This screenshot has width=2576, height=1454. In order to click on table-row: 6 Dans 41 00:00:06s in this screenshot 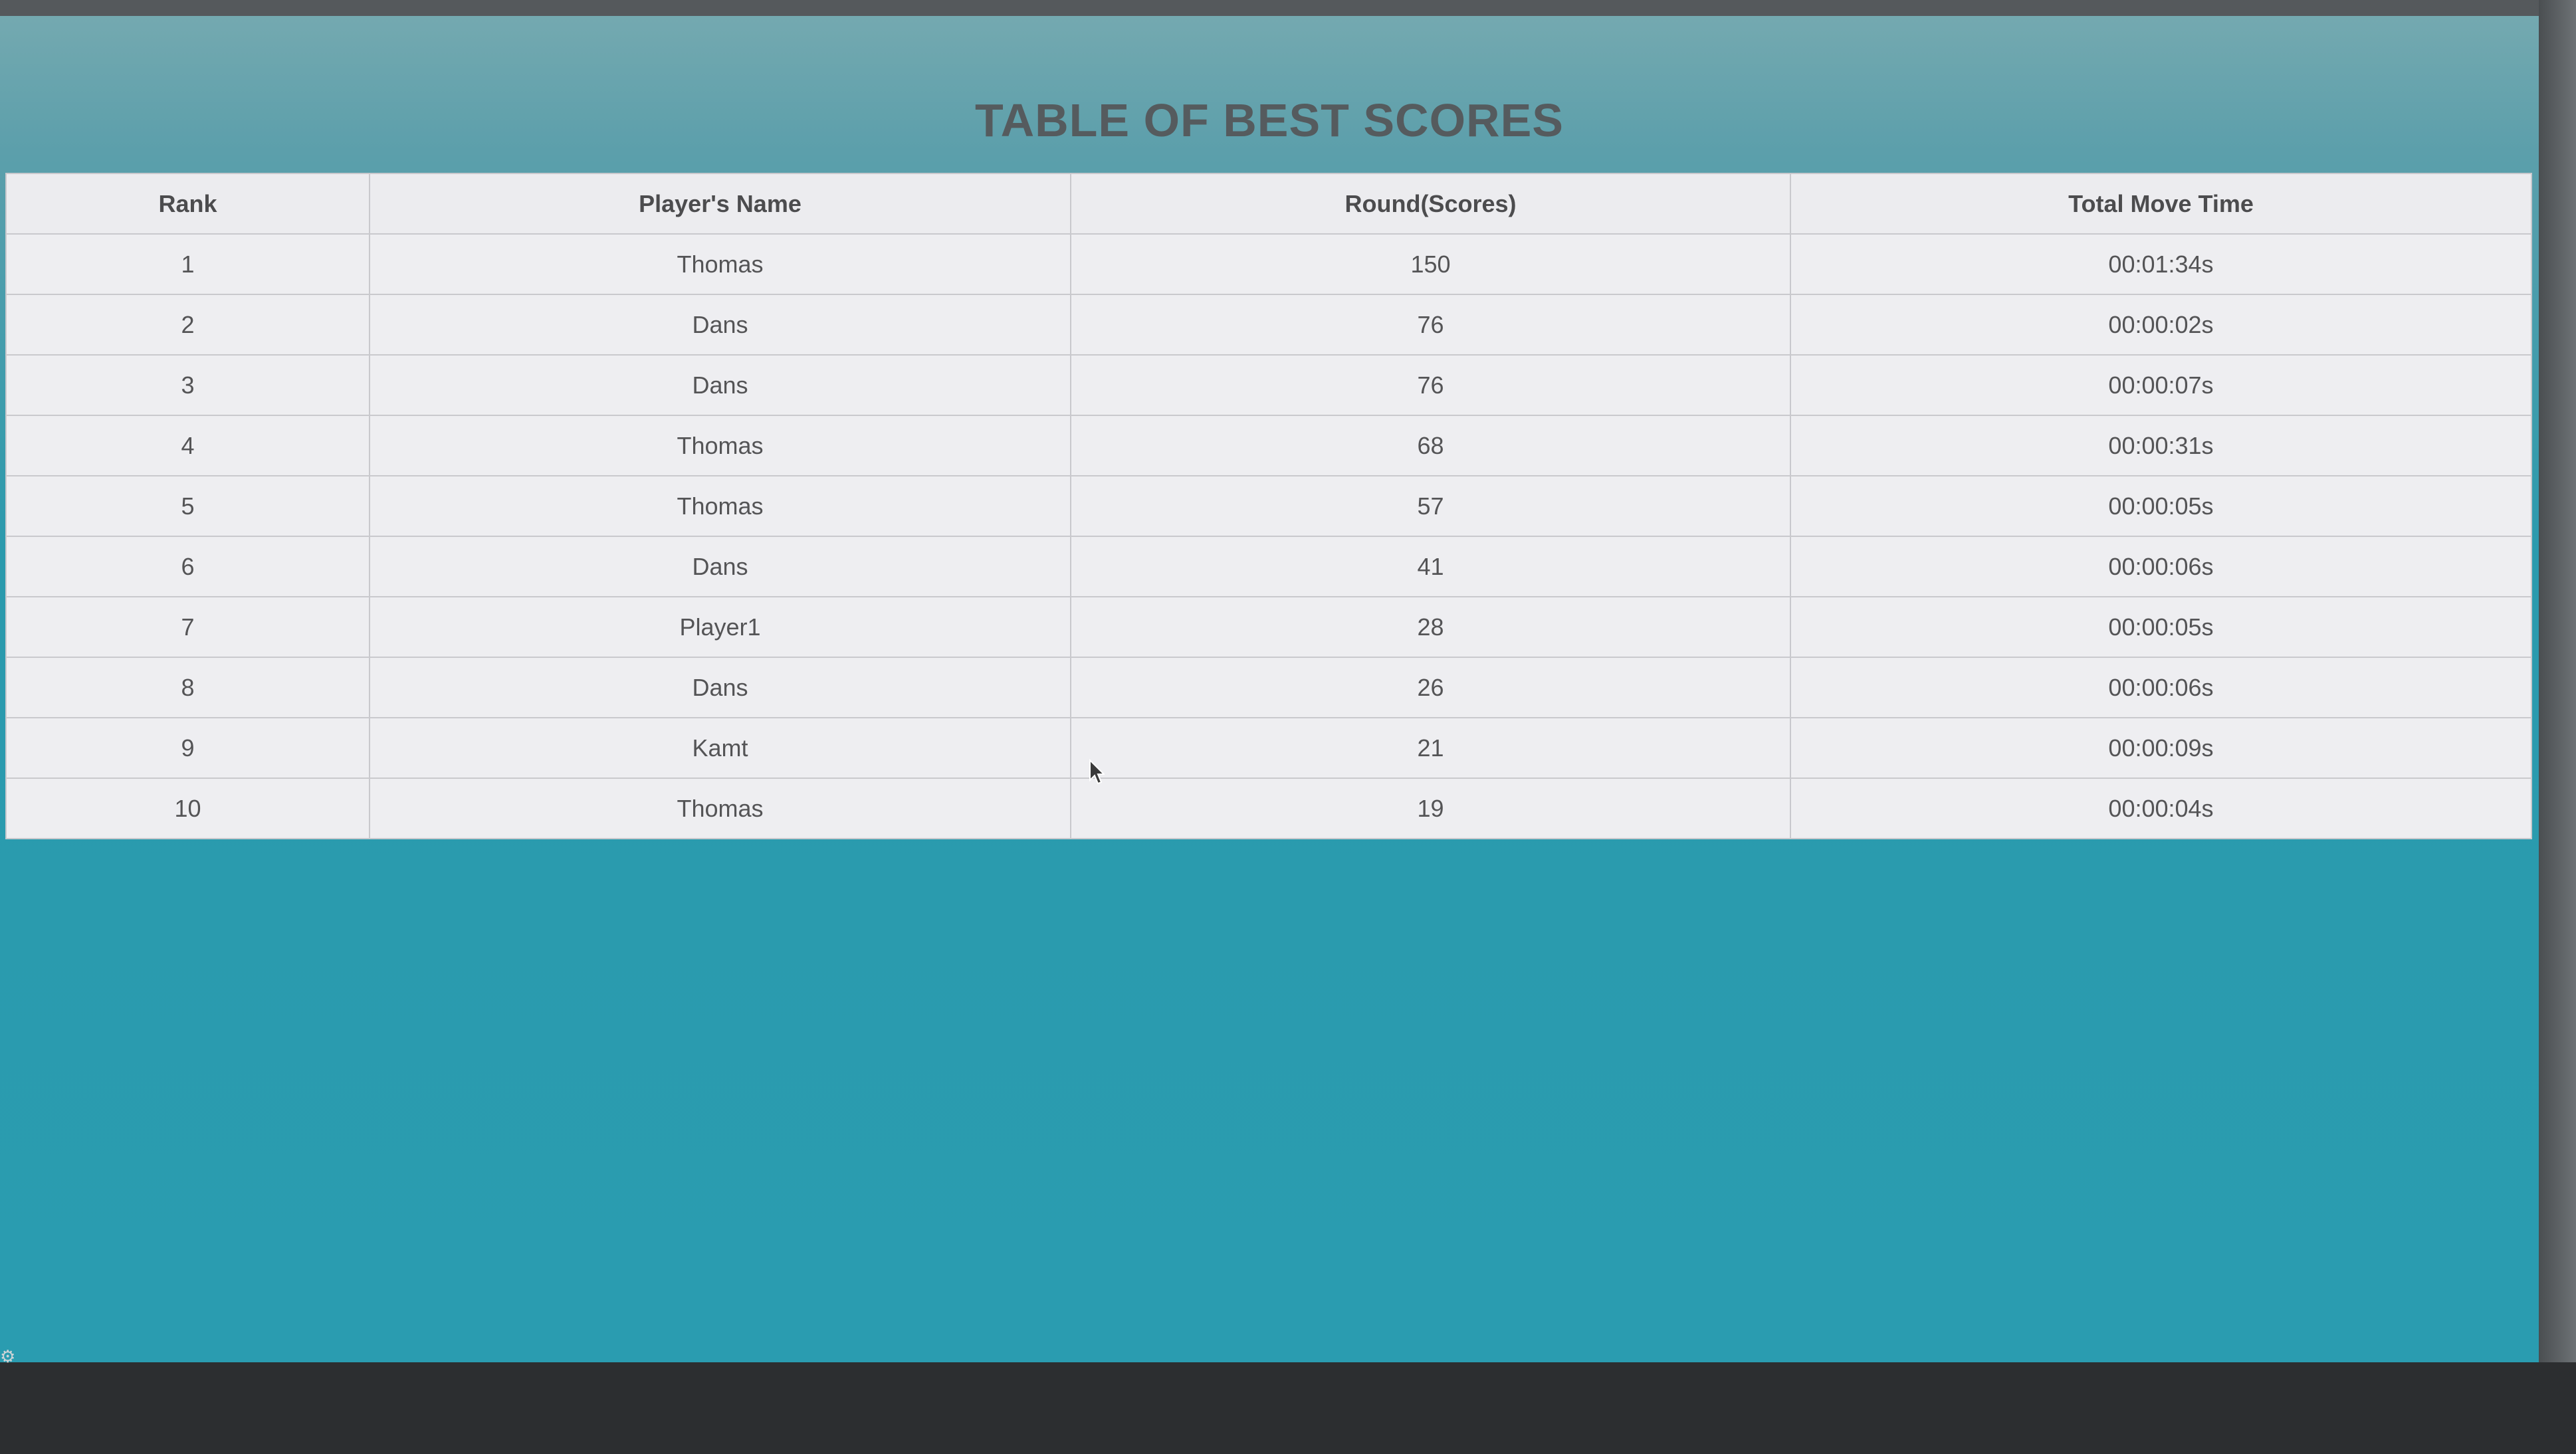, I will do `click(1268, 567)`.